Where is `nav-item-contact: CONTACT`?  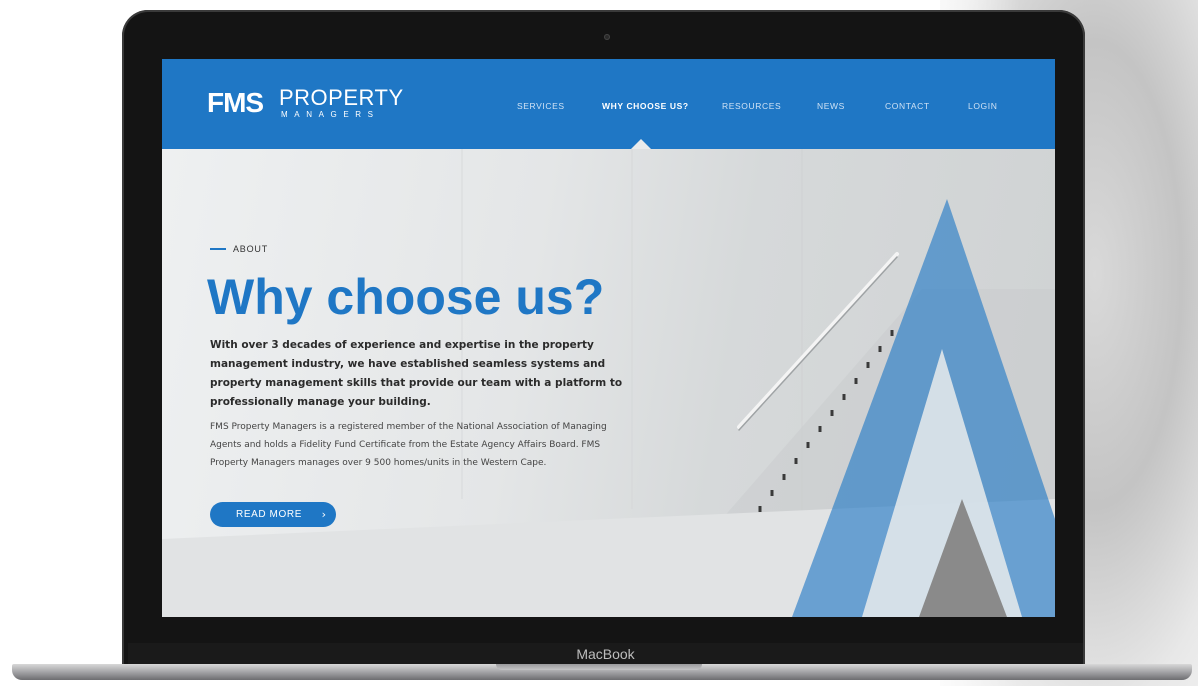 nav-item-contact: CONTACT is located at coordinates (907, 106).